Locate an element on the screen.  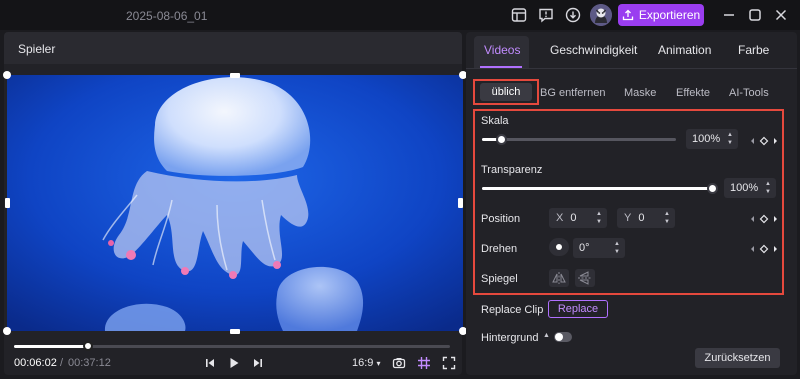
transparency-input: 100% ▲ ▼ is located at coordinates (750, 188).